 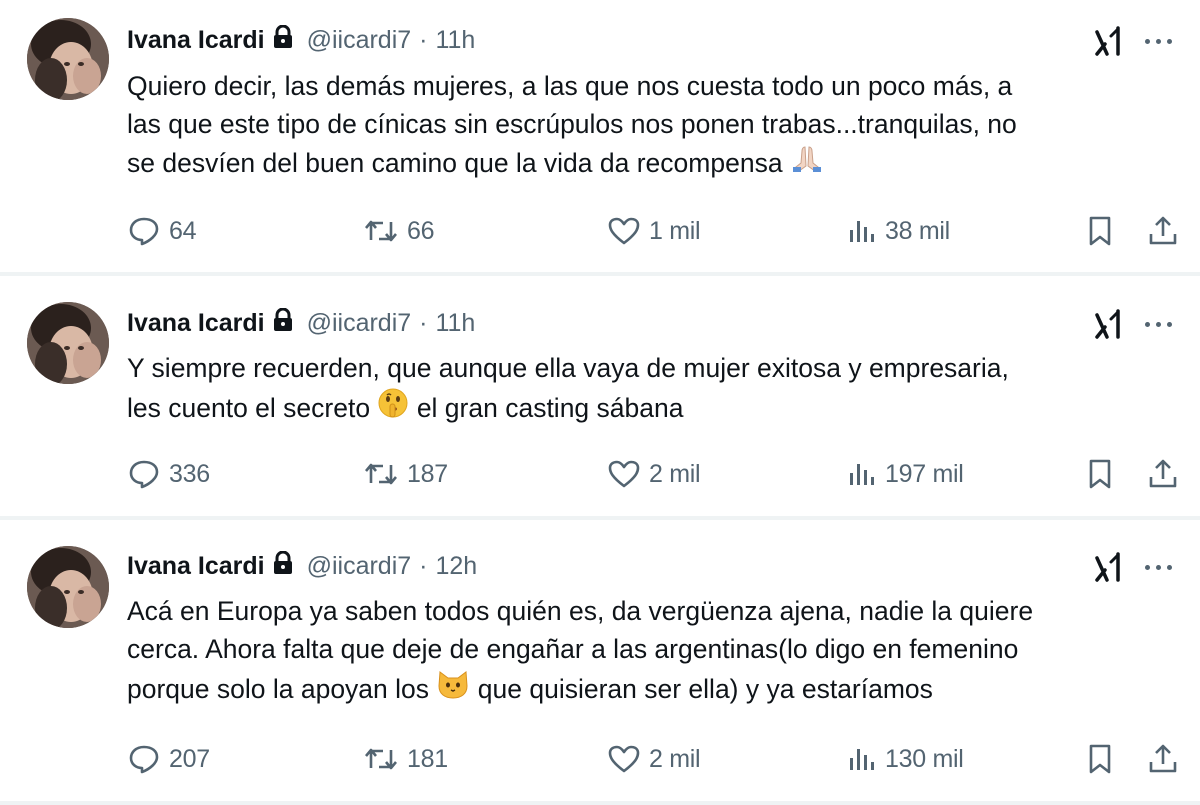 I want to click on reply-count: 207, so click(x=189, y=758).